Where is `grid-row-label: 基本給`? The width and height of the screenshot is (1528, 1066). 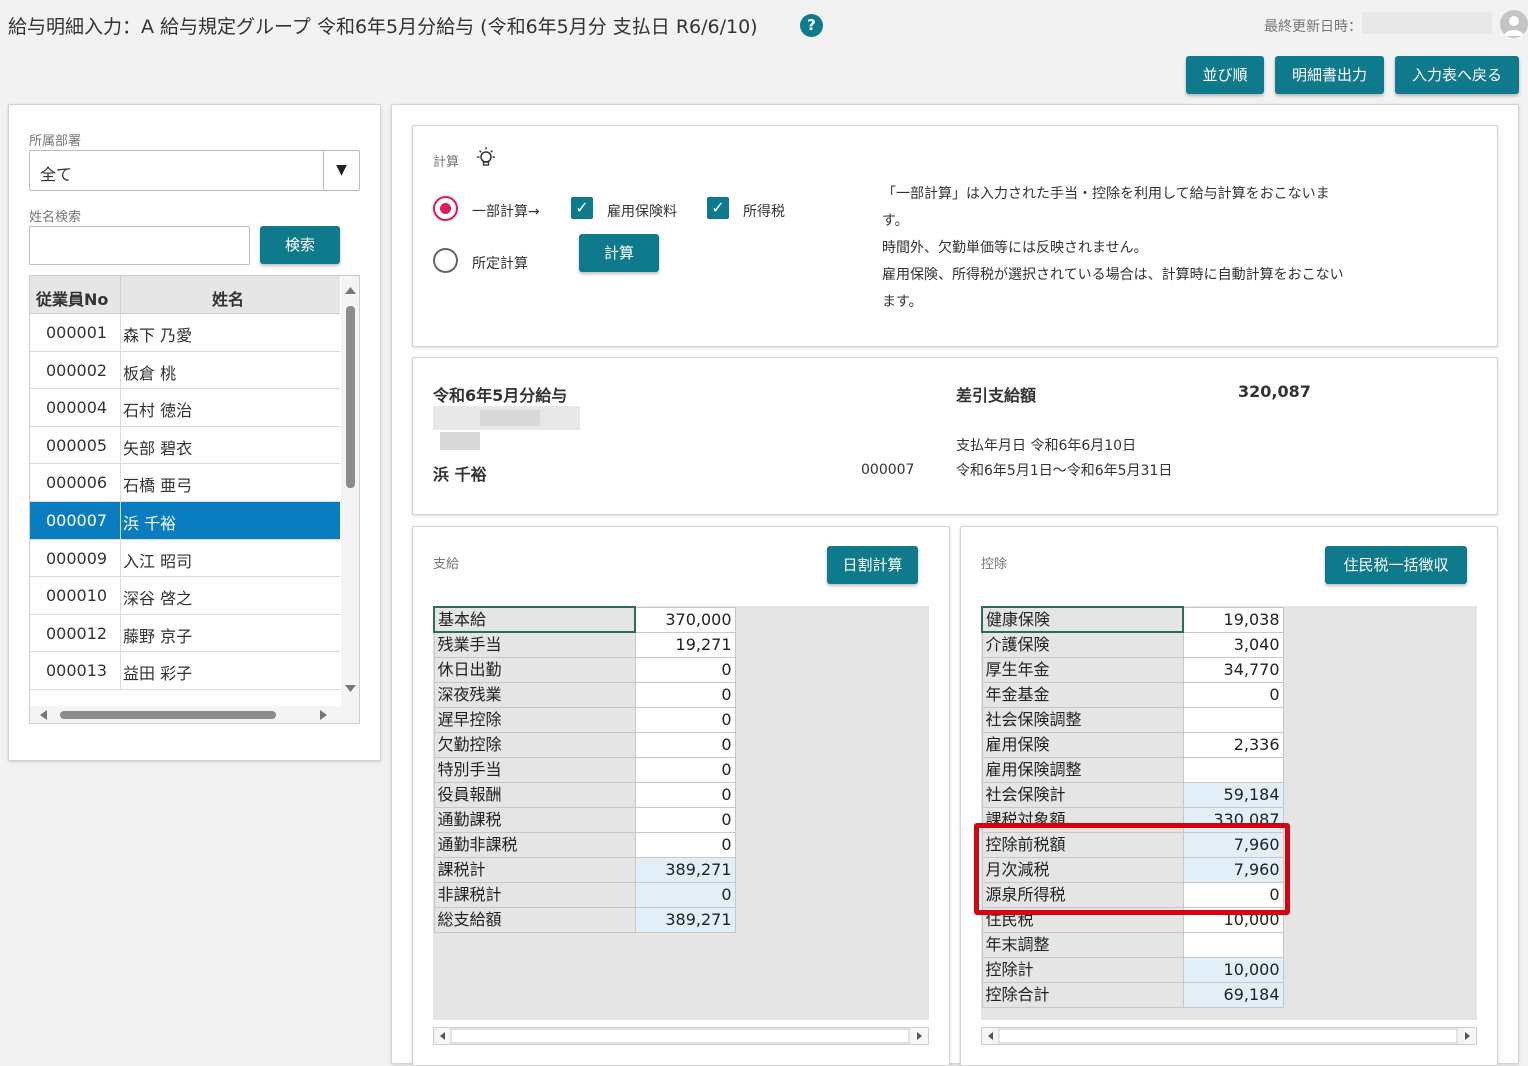
grid-row-label: 基本給 is located at coordinates (534, 619).